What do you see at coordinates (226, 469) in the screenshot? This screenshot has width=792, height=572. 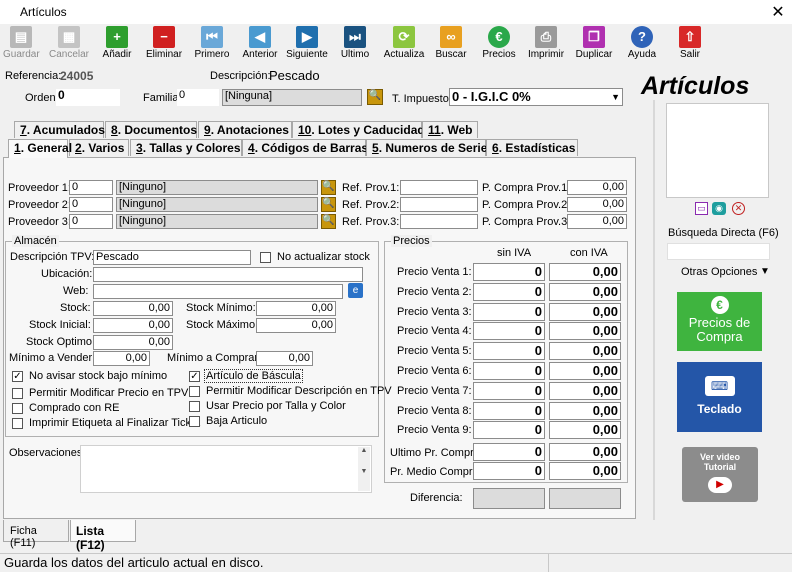 I see `observaciones-field: ▲ ▼` at bounding box center [226, 469].